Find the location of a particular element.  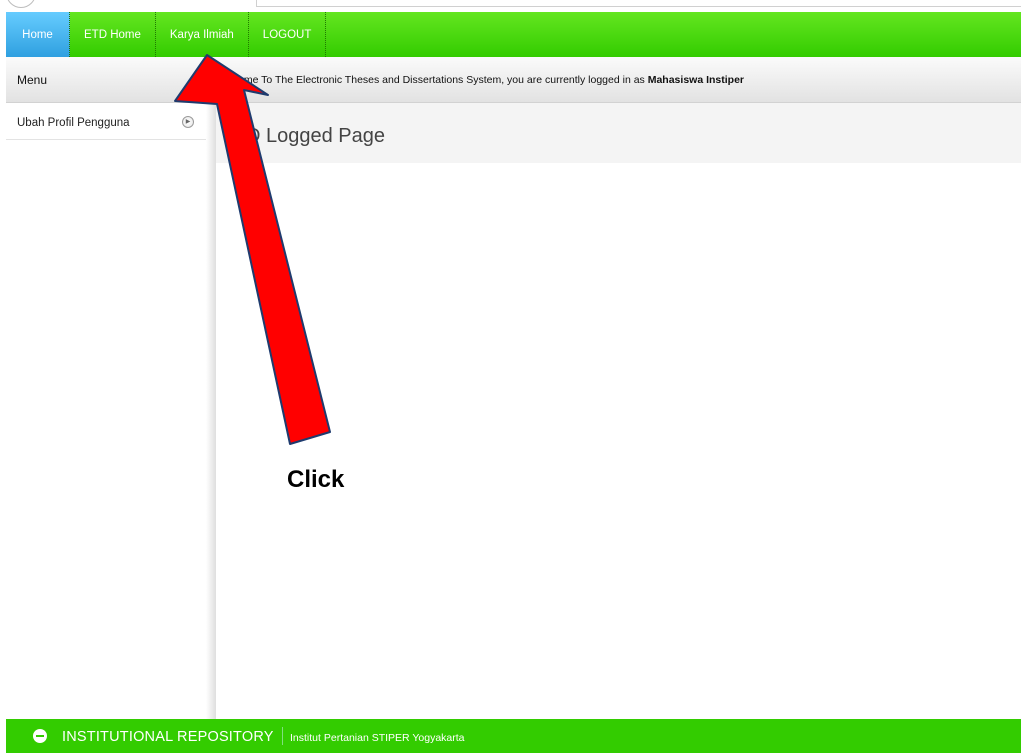

page-title: D Logged Page is located at coordinates (316, 136).